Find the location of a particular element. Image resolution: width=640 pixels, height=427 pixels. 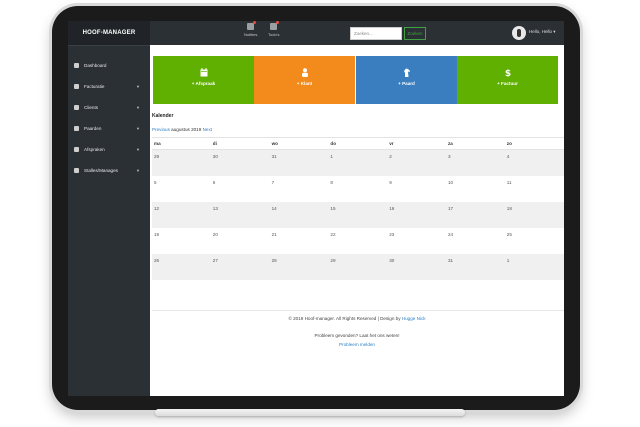

calendar-week-row: 29 30 31 1 2 3 4 is located at coordinates (358, 163).